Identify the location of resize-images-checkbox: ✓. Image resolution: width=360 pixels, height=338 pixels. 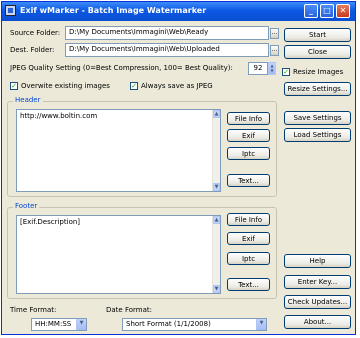
(286, 72).